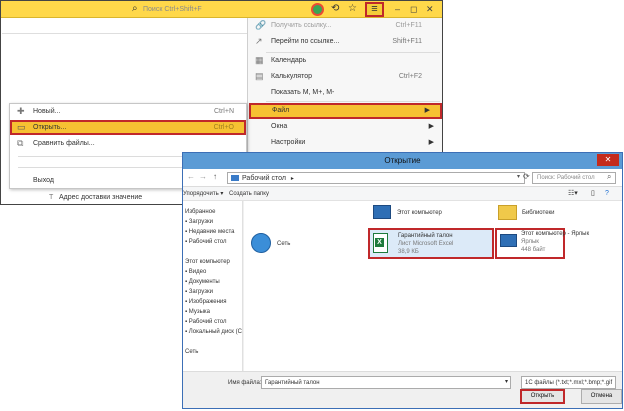 Image resolution: width=624 pixels, height=411 pixels. Describe the element at coordinates (291, 76) in the screenshot. I see `menu-item-label: Калькулятор` at that location.